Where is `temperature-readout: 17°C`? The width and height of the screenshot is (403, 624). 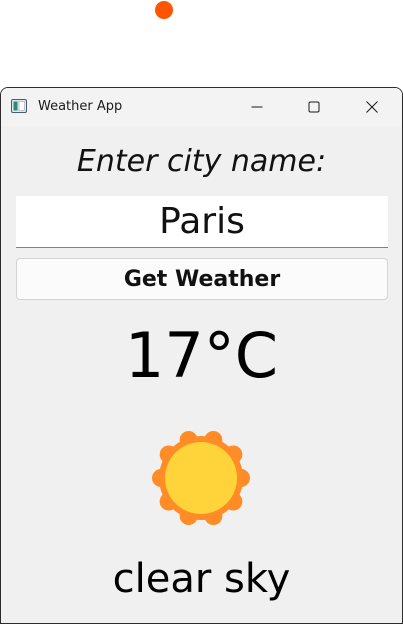 temperature-readout: 17°C is located at coordinates (201, 355).